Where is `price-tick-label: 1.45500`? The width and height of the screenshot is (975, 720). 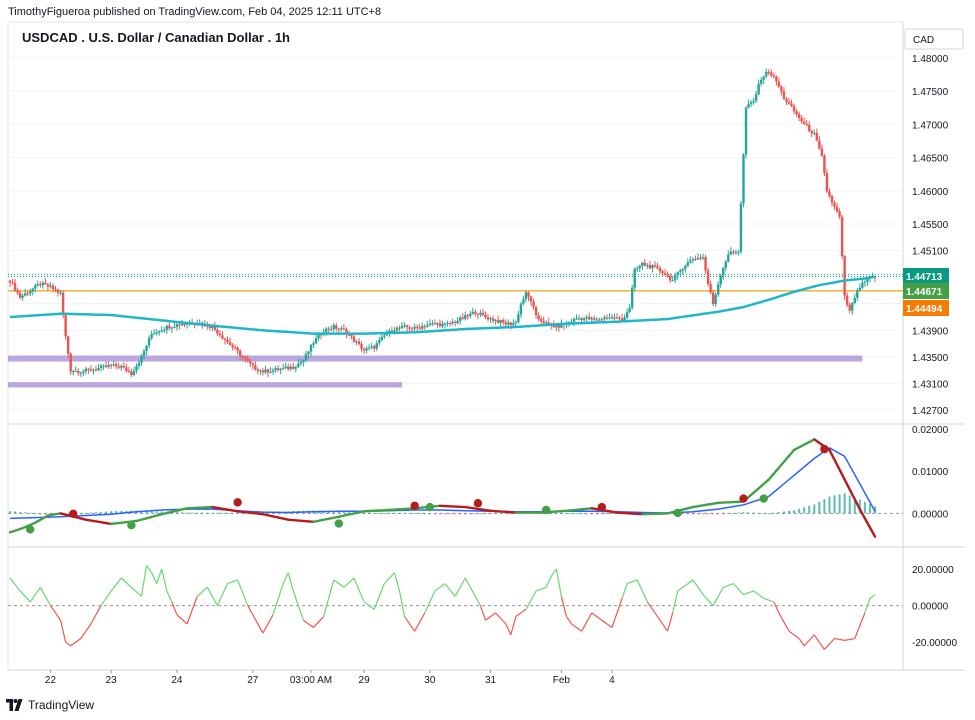
price-tick-label: 1.45500 is located at coordinates (930, 225).